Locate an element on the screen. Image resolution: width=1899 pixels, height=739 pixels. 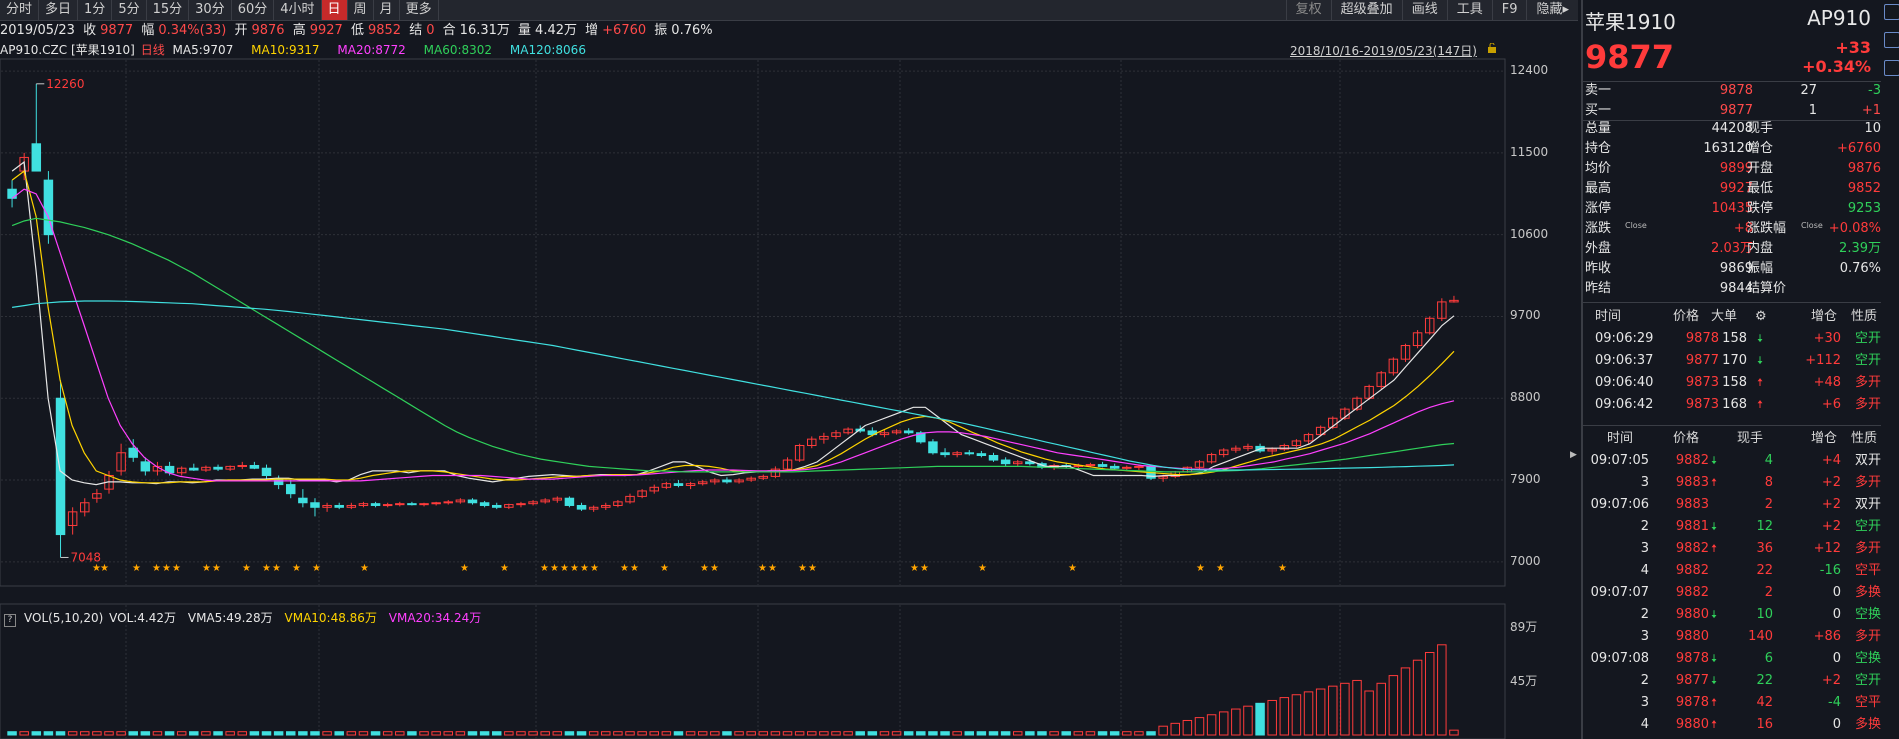
arrow-down-icon: 🠇 is located at coordinates (1714, 614).